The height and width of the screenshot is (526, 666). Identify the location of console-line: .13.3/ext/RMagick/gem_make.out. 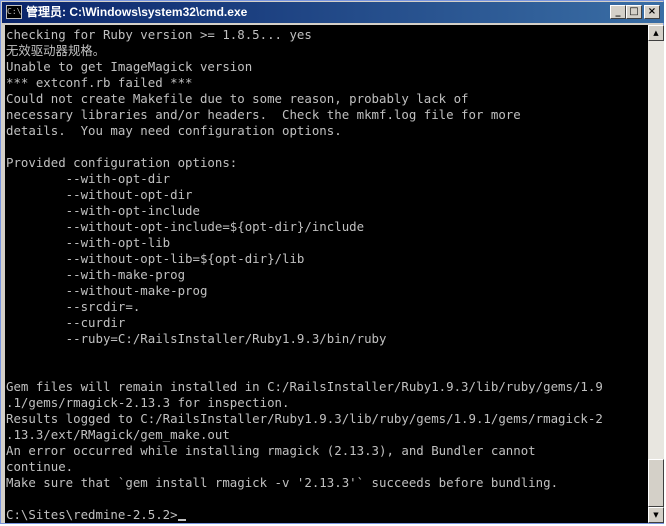
(118, 434).